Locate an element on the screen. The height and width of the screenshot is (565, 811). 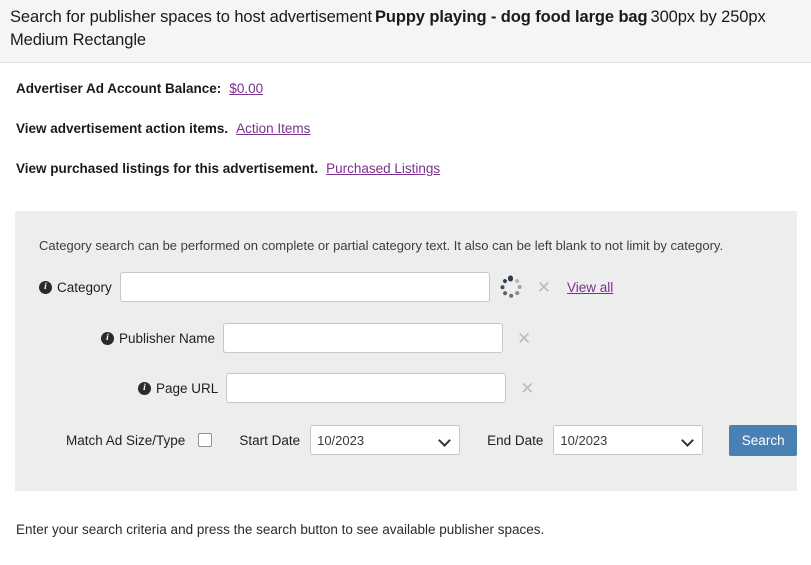
start-date-select-wrap: 10/2023 is located at coordinates (380, 440).